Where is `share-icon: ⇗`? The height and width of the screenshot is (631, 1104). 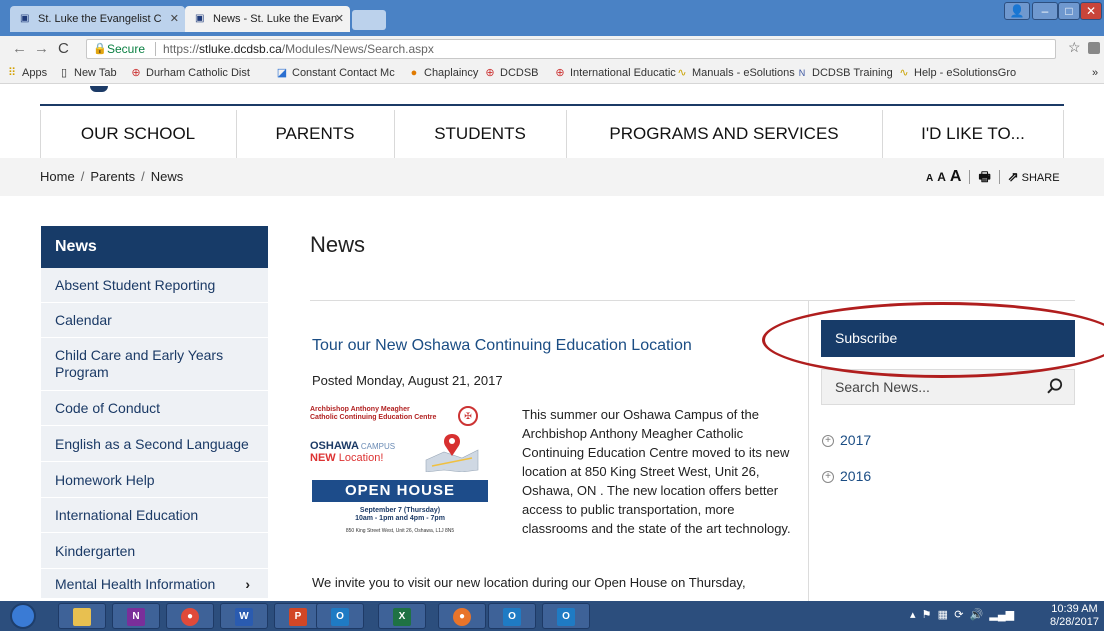
share-icon: ⇗ is located at coordinates (1013, 176).